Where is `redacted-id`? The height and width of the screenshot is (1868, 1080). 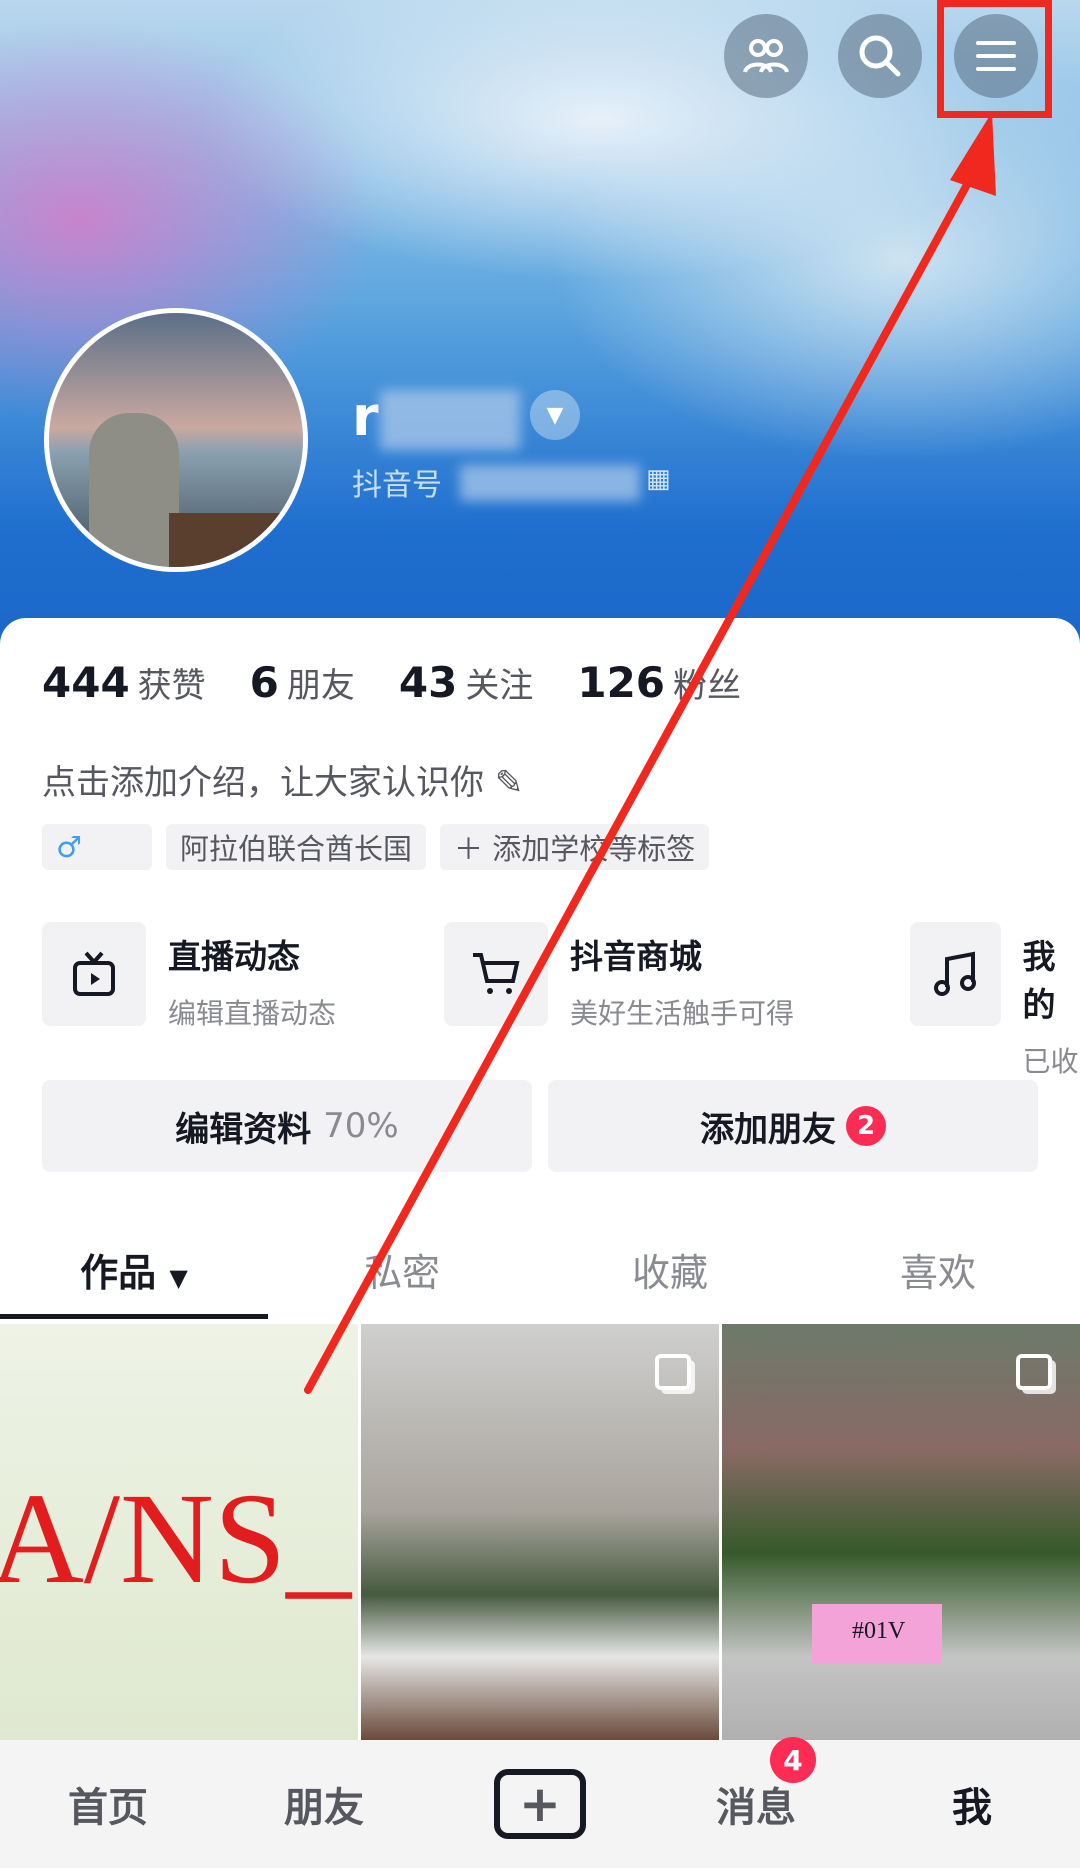
redacted-id is located at coordinates (550, 483).